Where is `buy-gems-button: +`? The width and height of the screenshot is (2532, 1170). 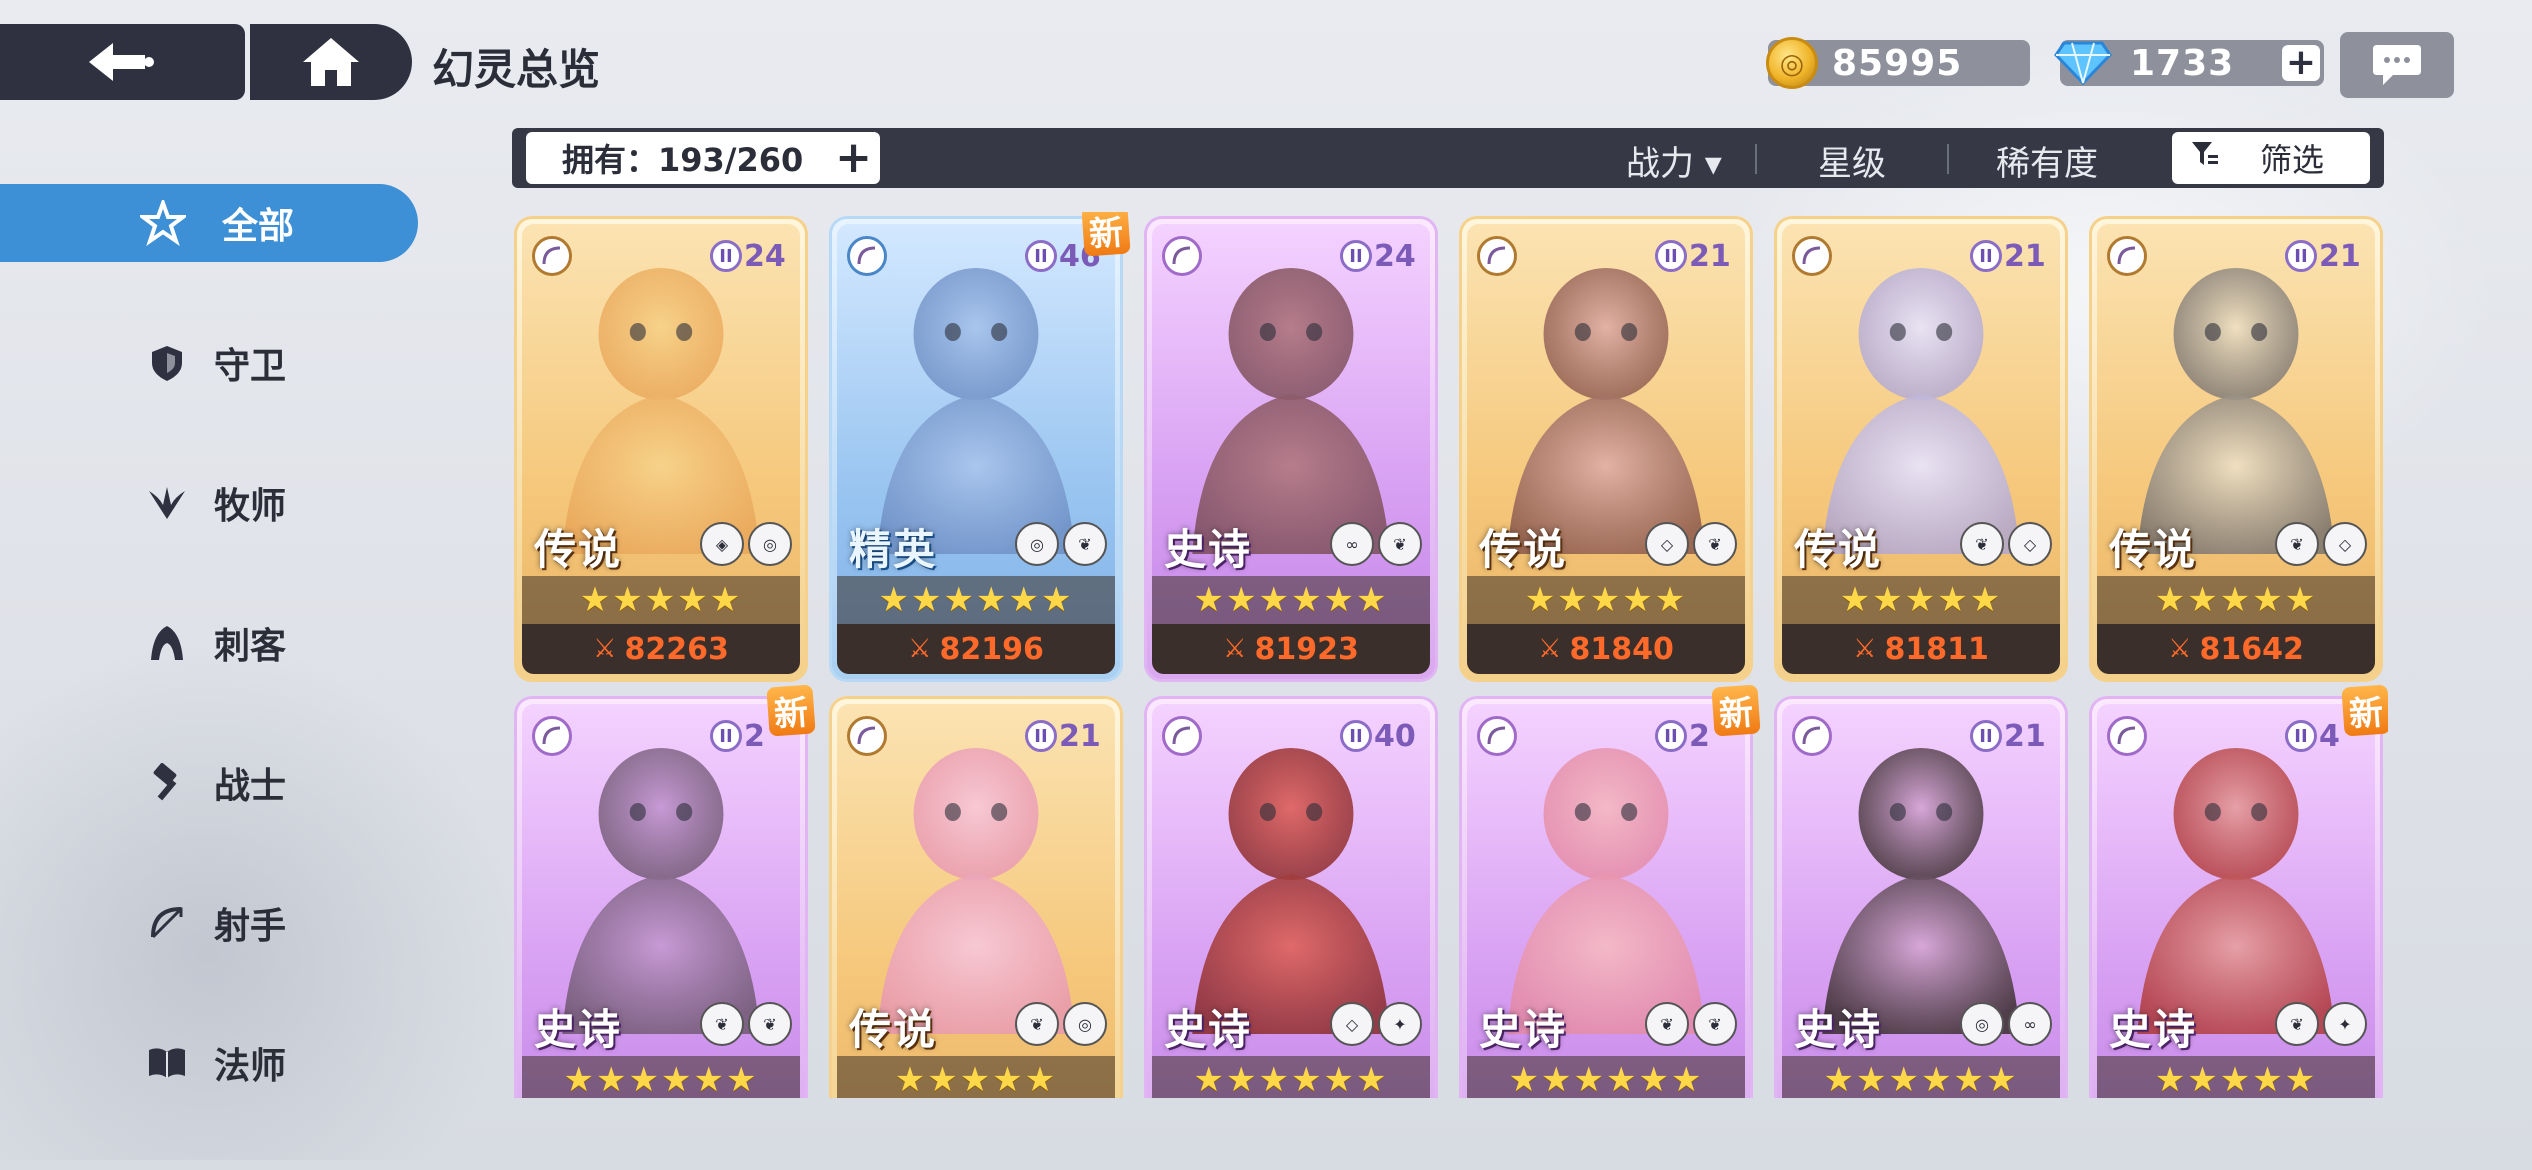
buy-gems-button: + is located at coordinates (2301, 63).